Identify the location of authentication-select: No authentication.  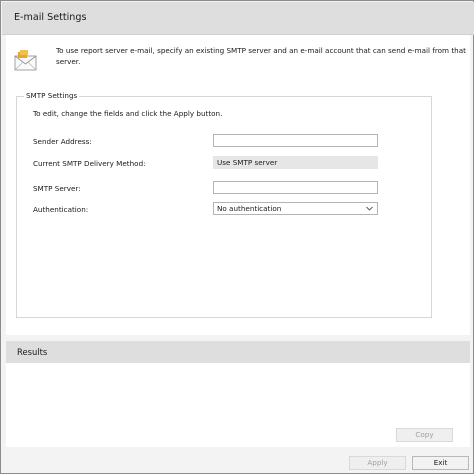
(295, 208).